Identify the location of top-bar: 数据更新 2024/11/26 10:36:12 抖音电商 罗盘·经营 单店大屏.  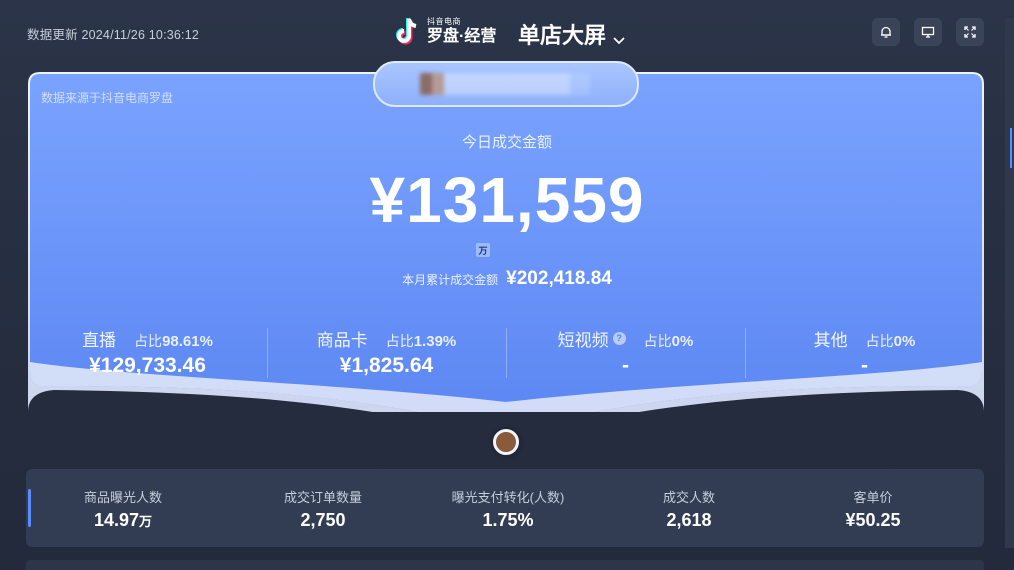
(507, 33).